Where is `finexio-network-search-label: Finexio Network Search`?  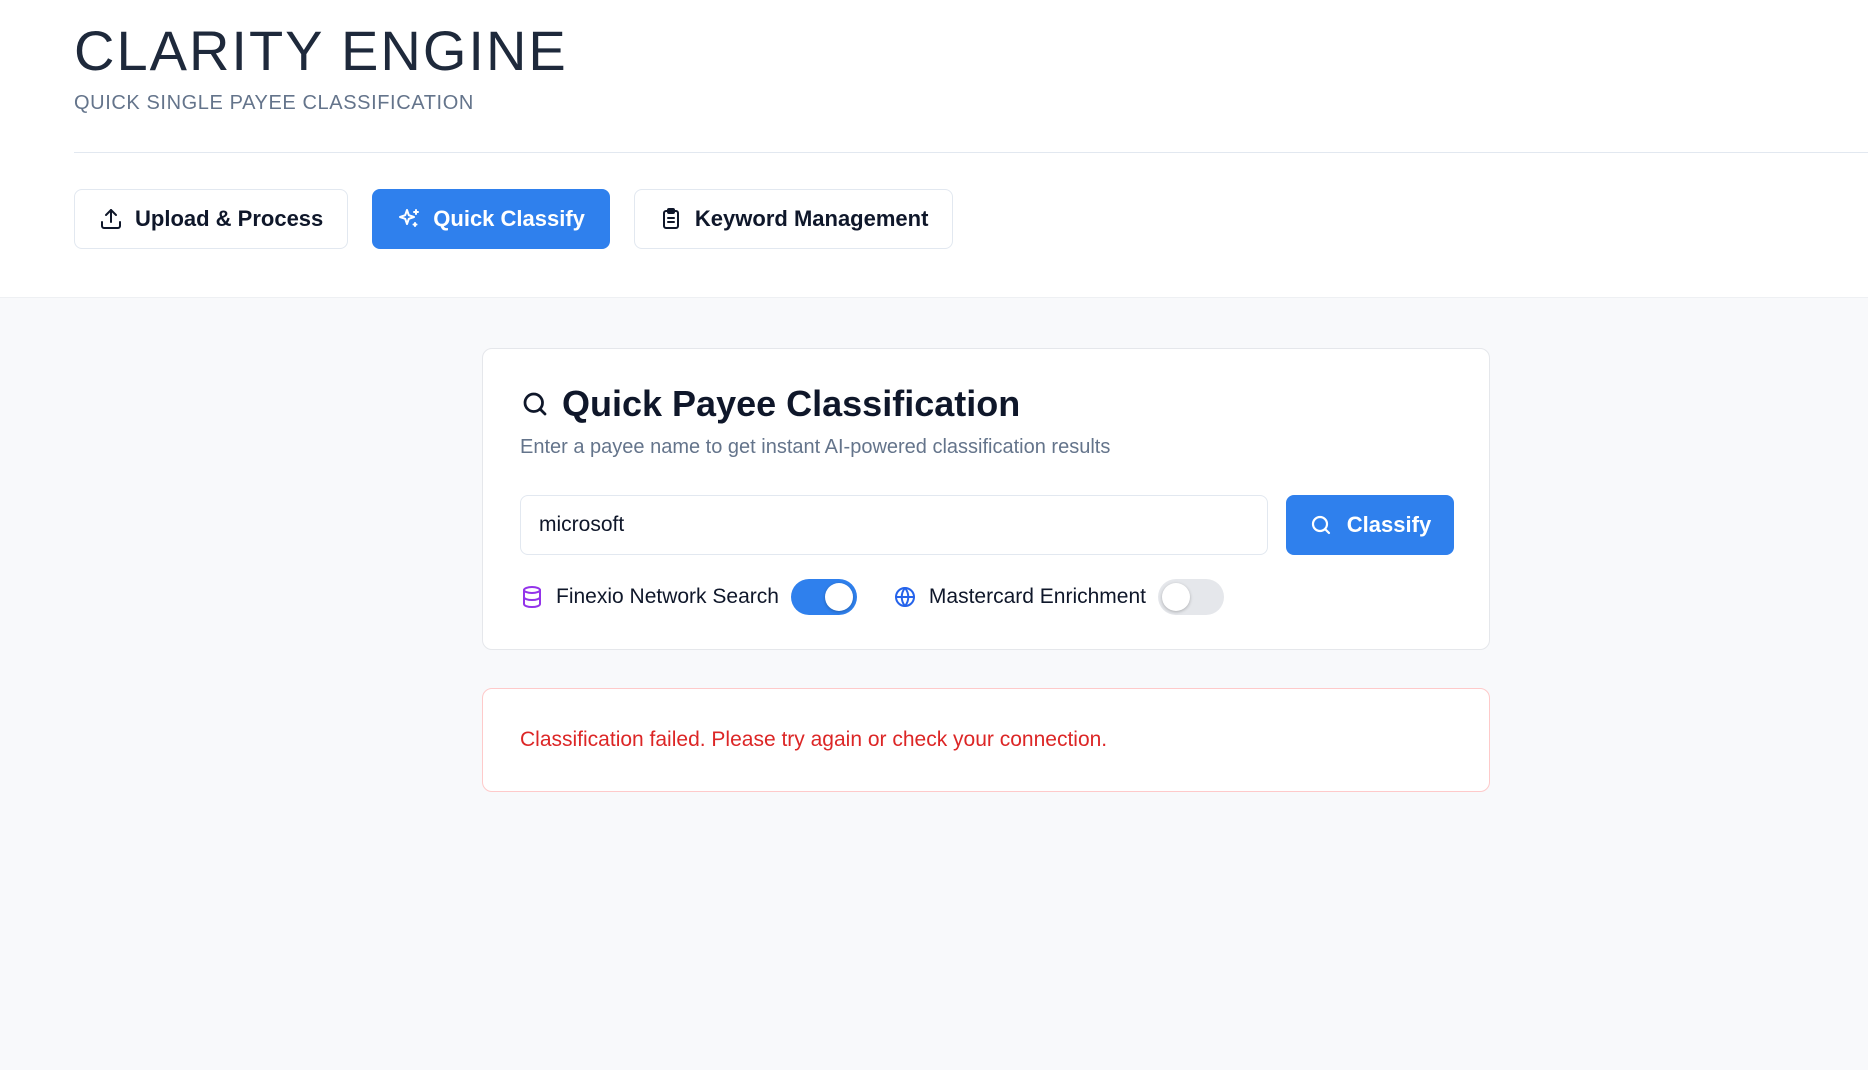
finexio-network-search-label: Finexio Network Search is located at coordinates (667, 596).